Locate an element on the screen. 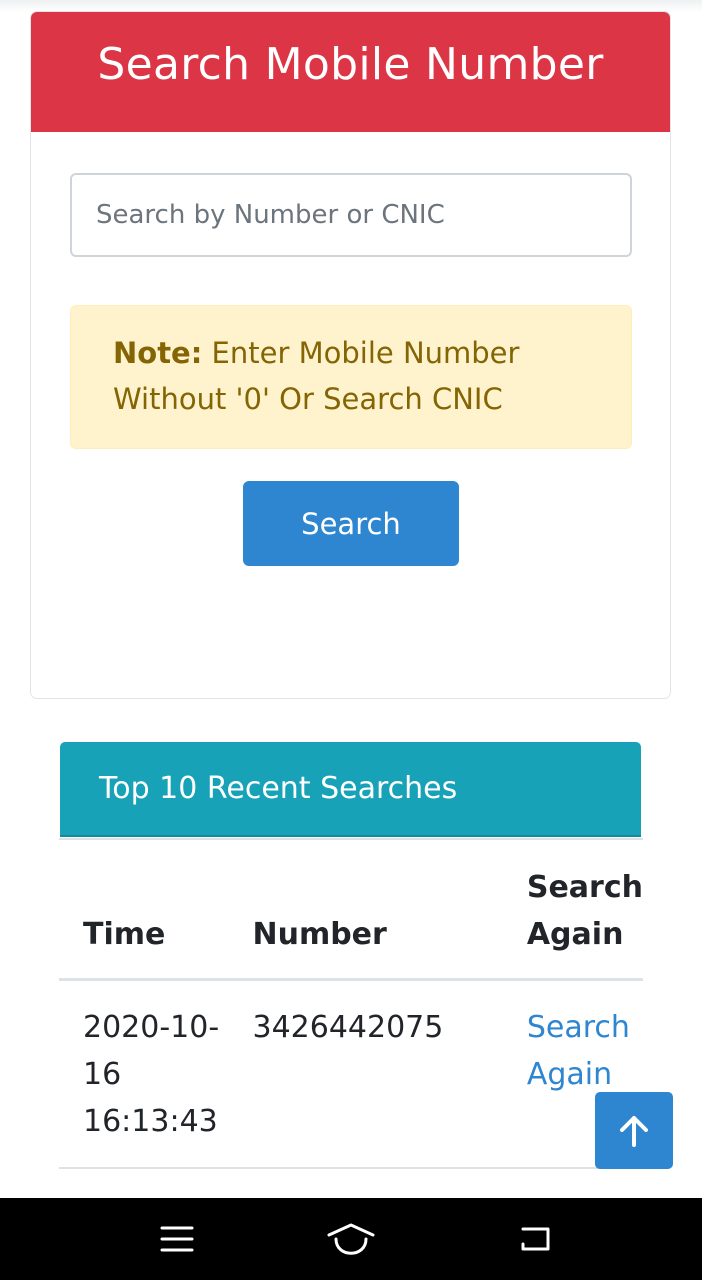  home-icon is located at coordinates (351, 1239).